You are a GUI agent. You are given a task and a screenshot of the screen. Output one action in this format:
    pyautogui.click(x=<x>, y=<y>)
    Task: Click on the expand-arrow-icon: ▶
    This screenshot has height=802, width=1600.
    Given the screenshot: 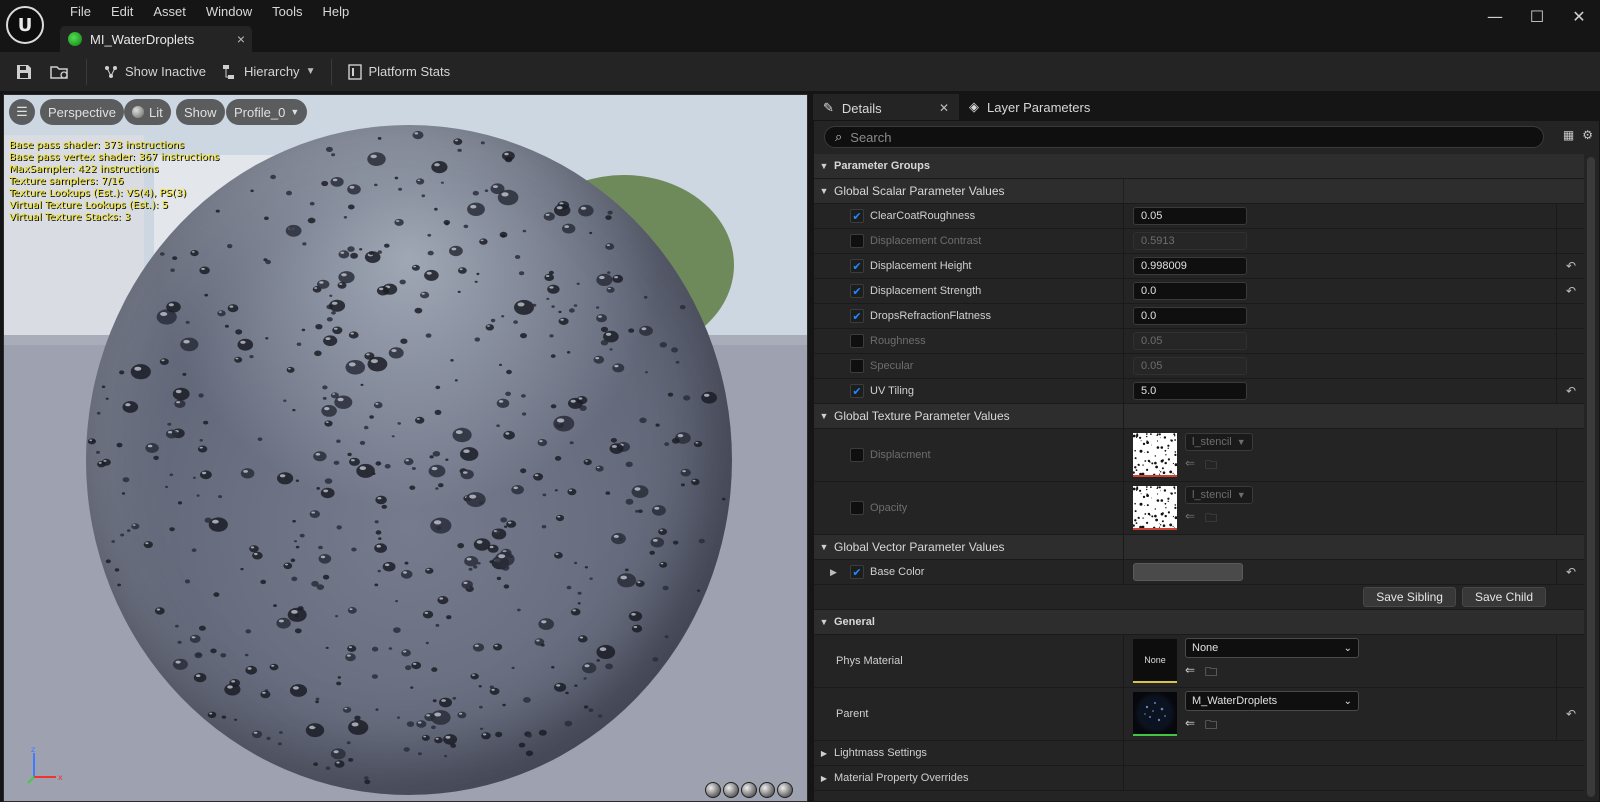 What is the action you would take?
    pyautogui.click(x=833, y=572)
    